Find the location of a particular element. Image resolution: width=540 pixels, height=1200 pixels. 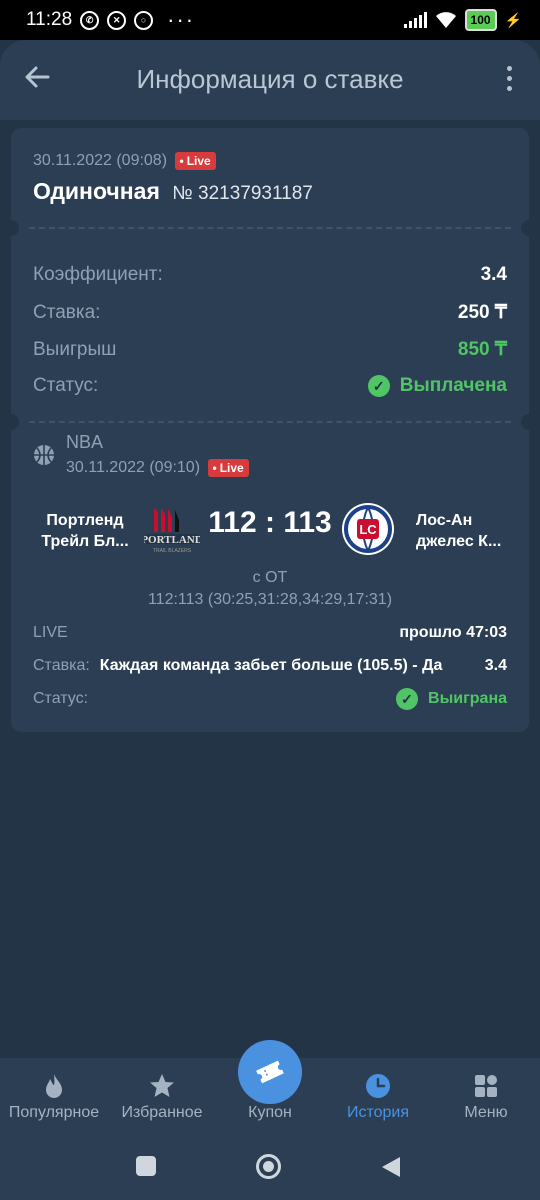

ticket-icon is located at coordinates (270, 1072).